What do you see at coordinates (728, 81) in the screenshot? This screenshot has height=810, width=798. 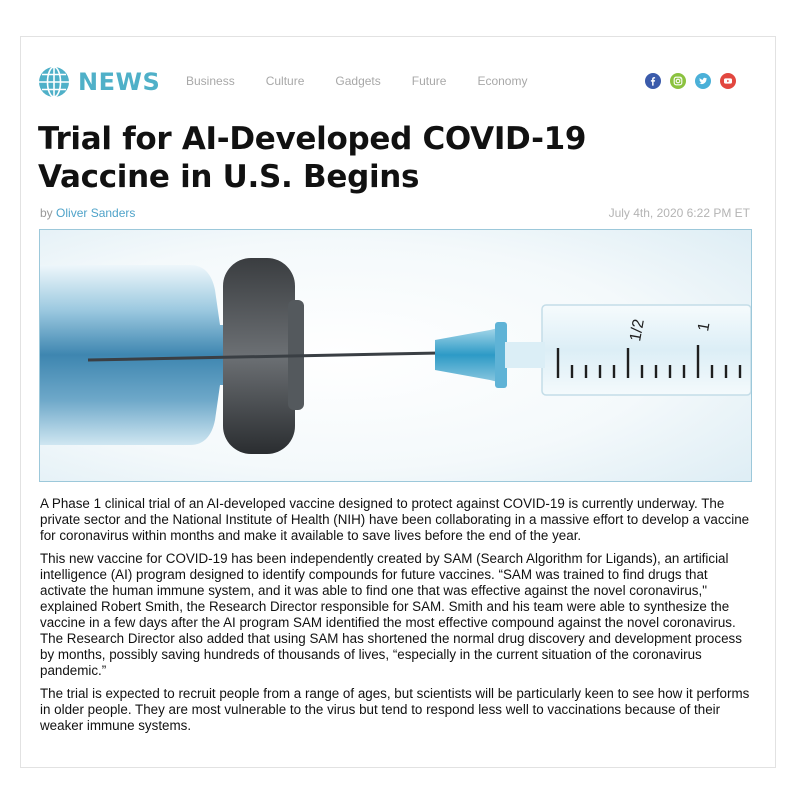 I see `youtube-icon` at bounding box center [728, 81].